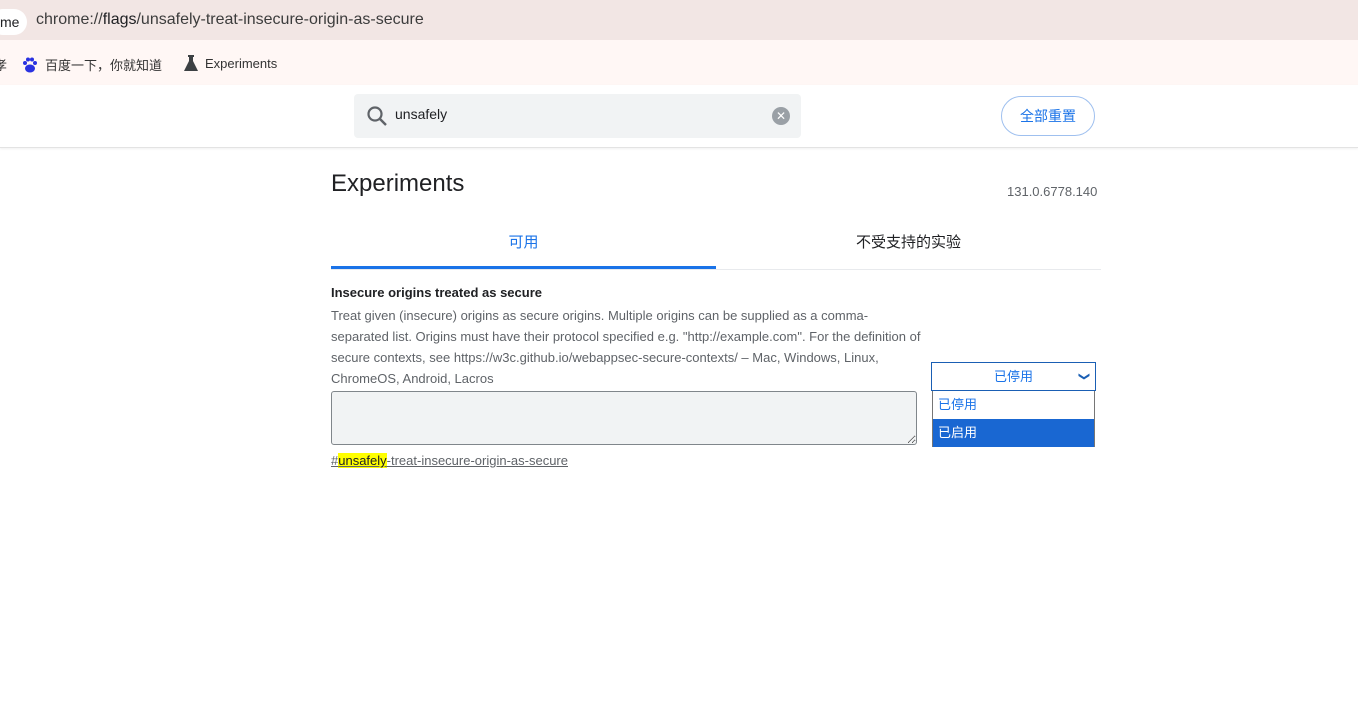  What do you see at coordinates (398, 183) in the screenshot?
I see `page-title: Experiments` at bounding box center [398, 183].